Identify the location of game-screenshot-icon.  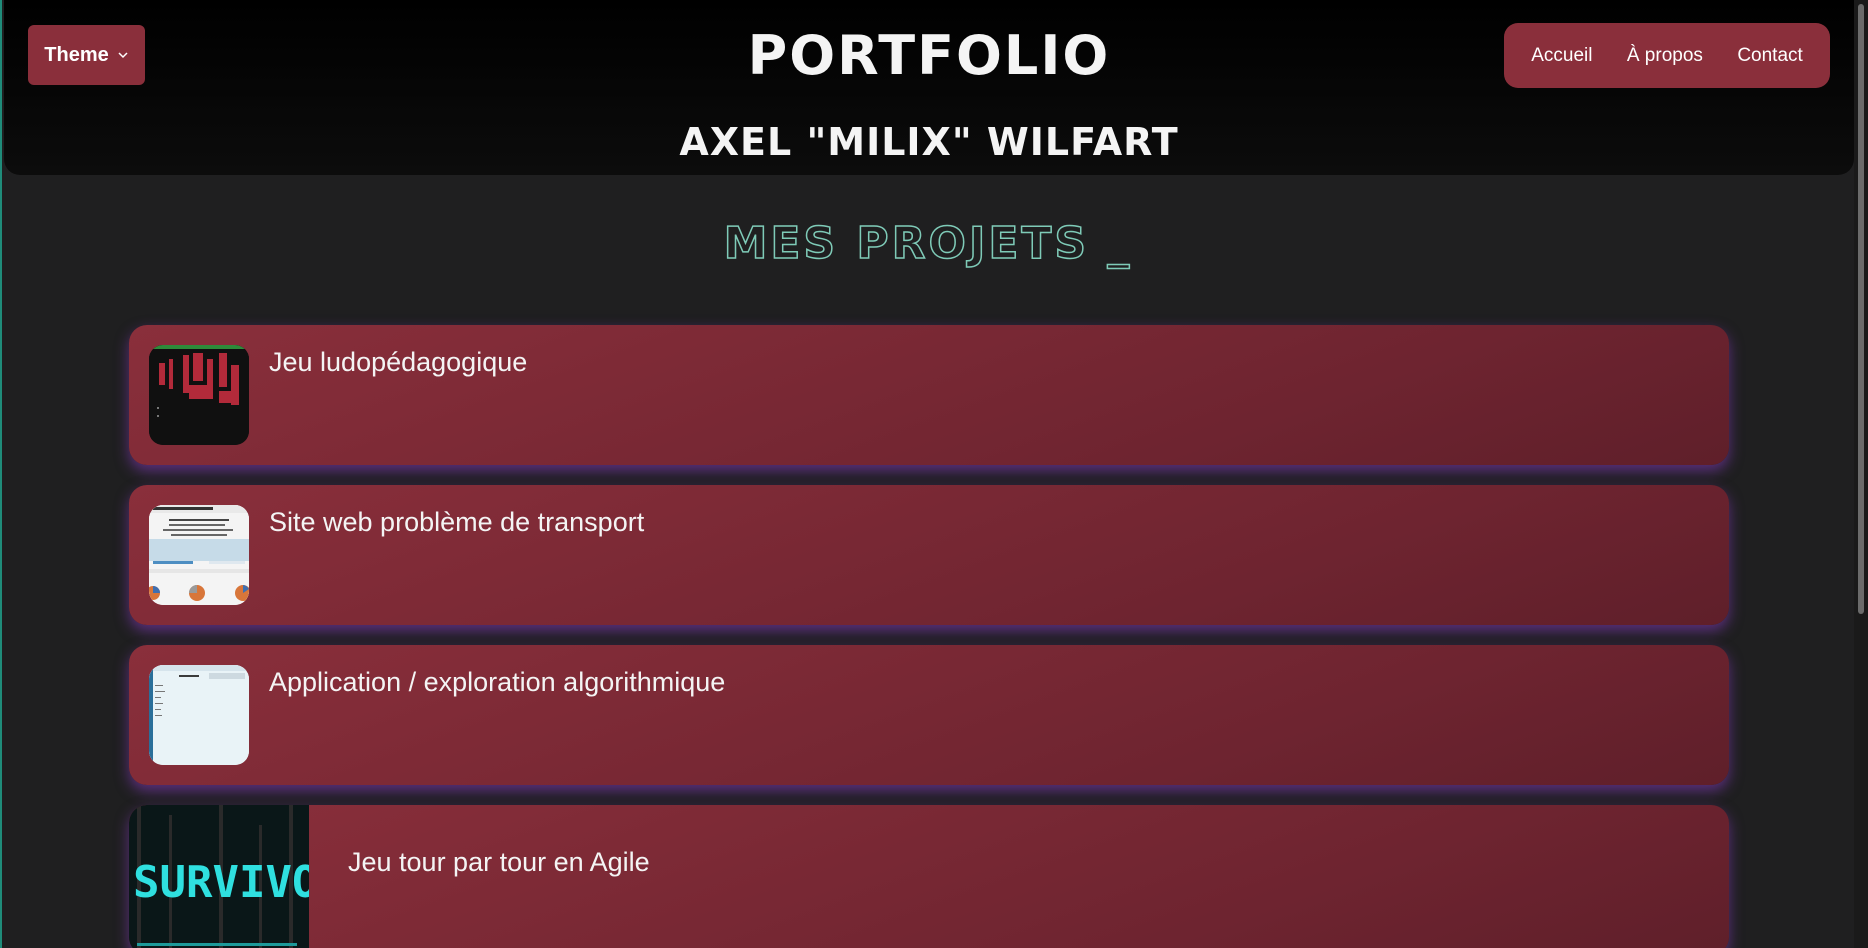
(199, 395).